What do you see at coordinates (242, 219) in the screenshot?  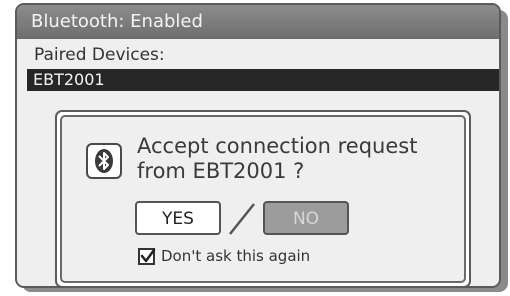 I see `slash-divider` at bounding box center [242, 219].